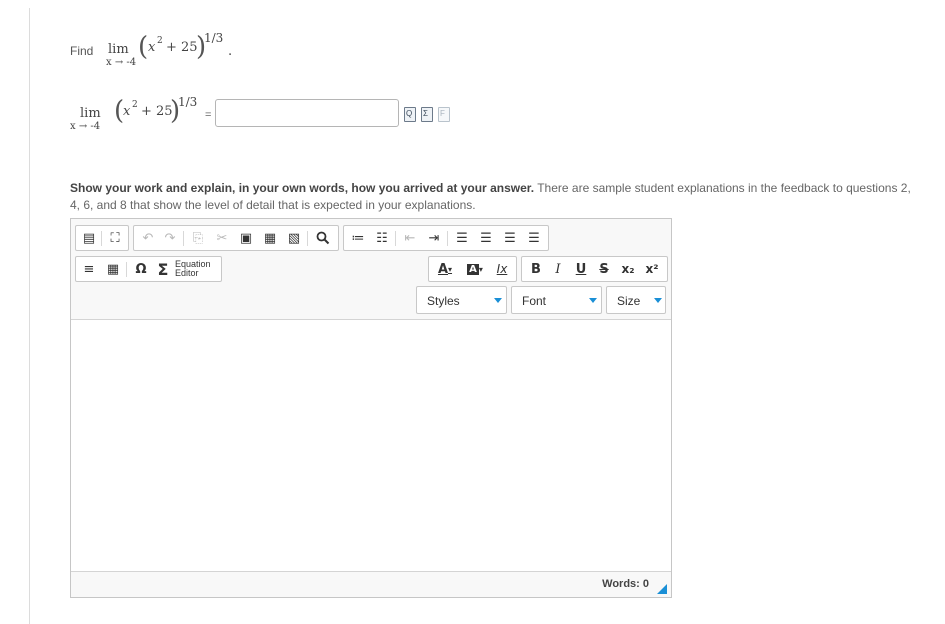 The image size is (945, 624). I want to click on equals-sign: =, so click(208, 115).